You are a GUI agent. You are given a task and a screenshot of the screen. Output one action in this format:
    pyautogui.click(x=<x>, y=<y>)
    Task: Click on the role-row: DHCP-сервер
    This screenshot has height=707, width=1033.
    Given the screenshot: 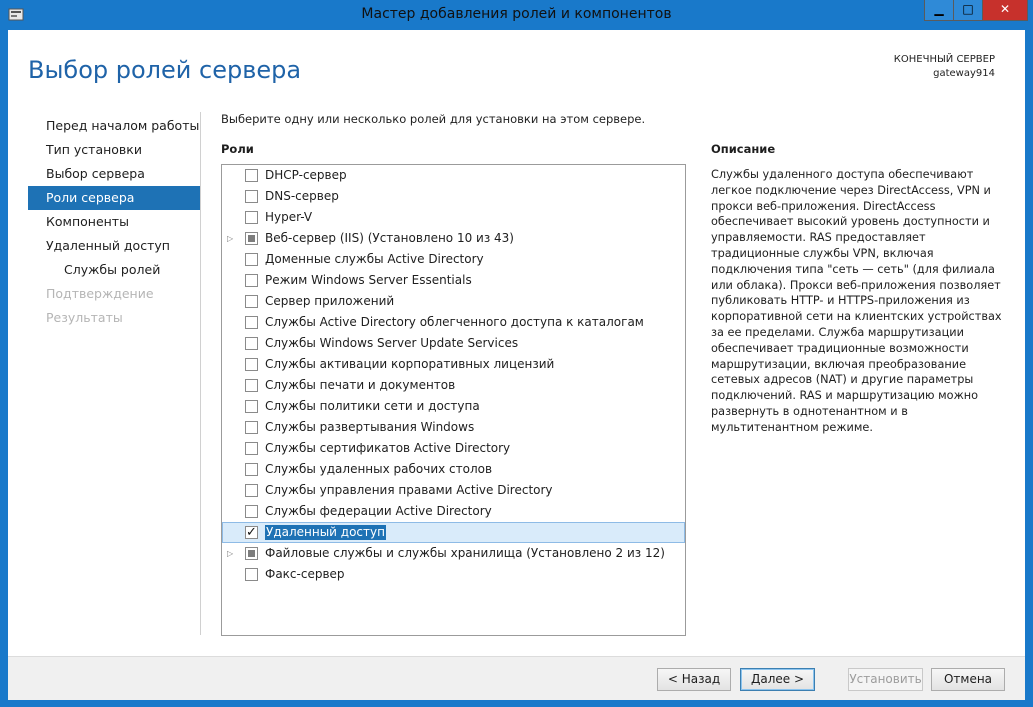 What is the action you would take?
    pyautogui.click(x=453, y=175)
    